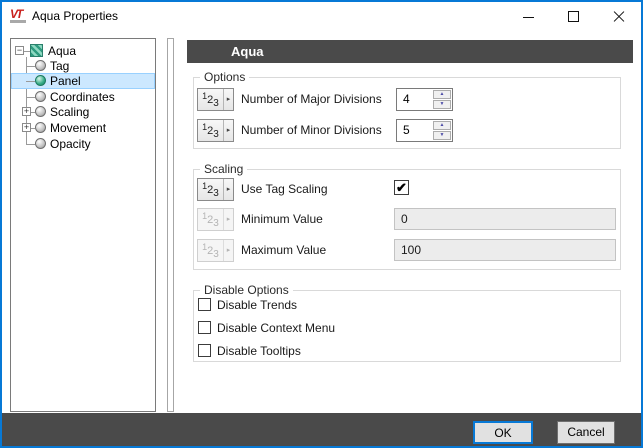 The width and height of the screenshot is (643, 448). I want to click on tree-item-opacity: Opacity, so click(83, 144).